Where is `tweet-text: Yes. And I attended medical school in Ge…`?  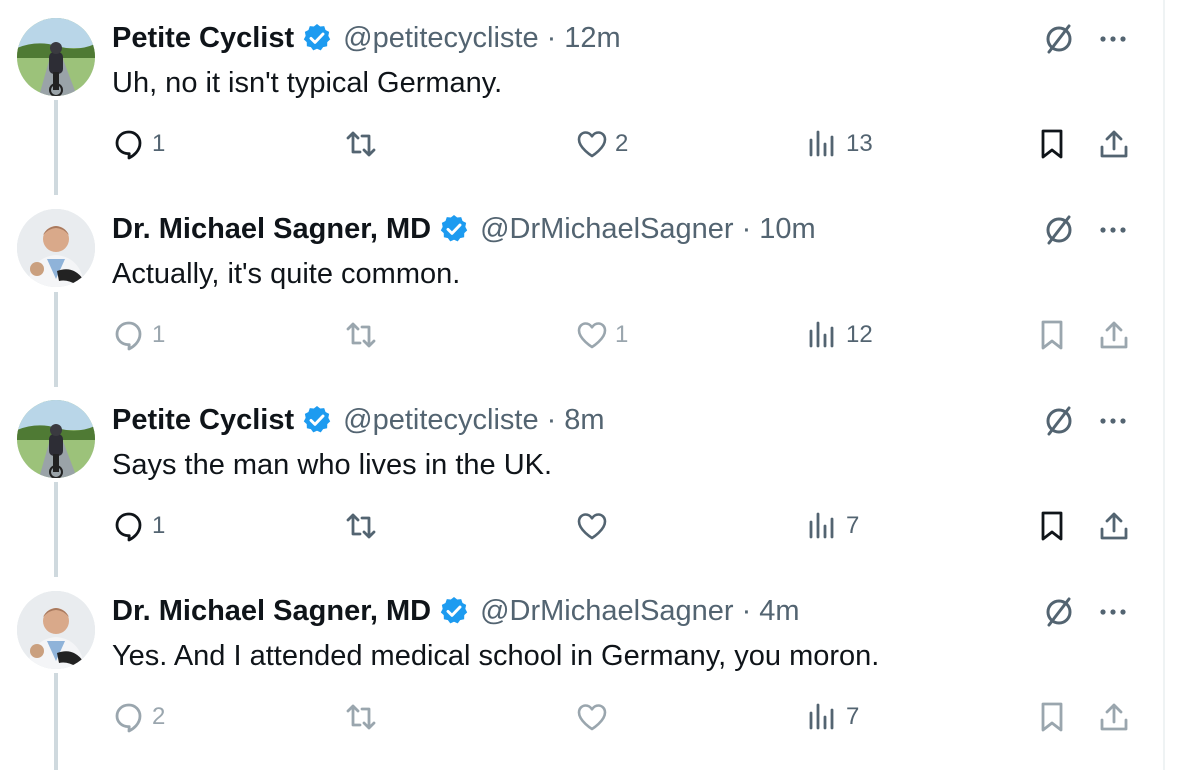 tweet-text: Yes. And I attended medical school in Ge… is located at coordinates (496, 656).